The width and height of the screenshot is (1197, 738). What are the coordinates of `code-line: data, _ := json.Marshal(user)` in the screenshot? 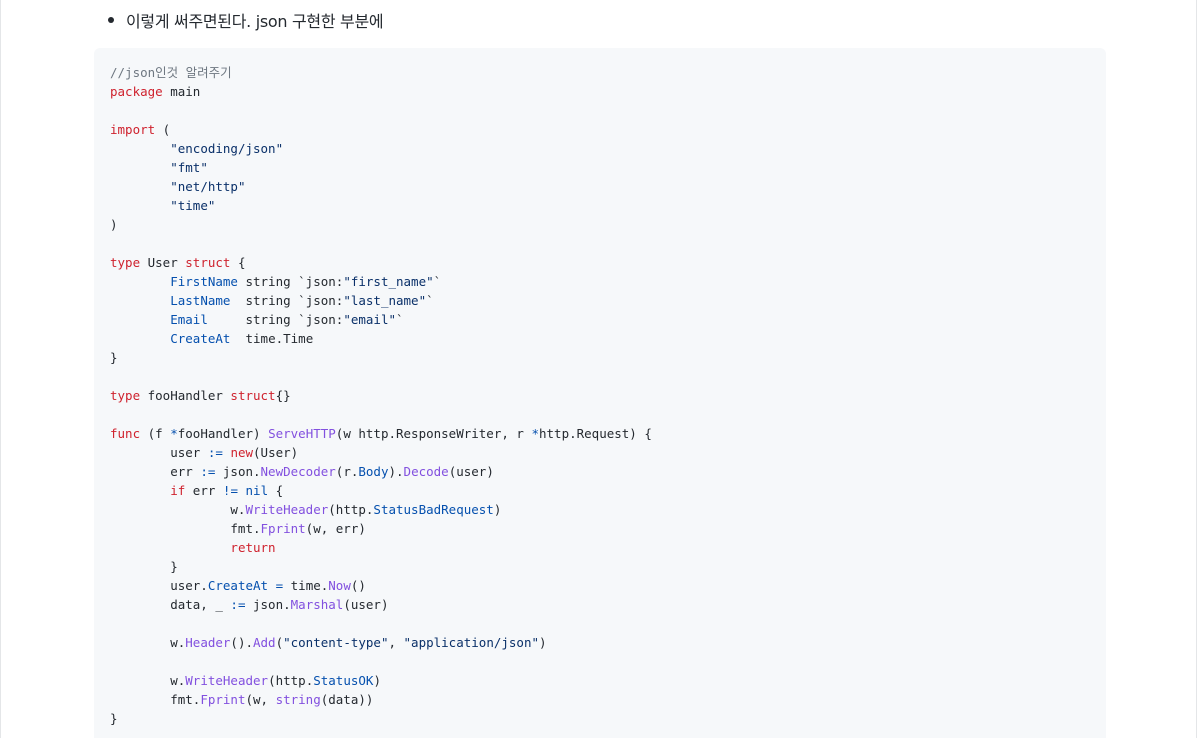 It's located at (600, 604).